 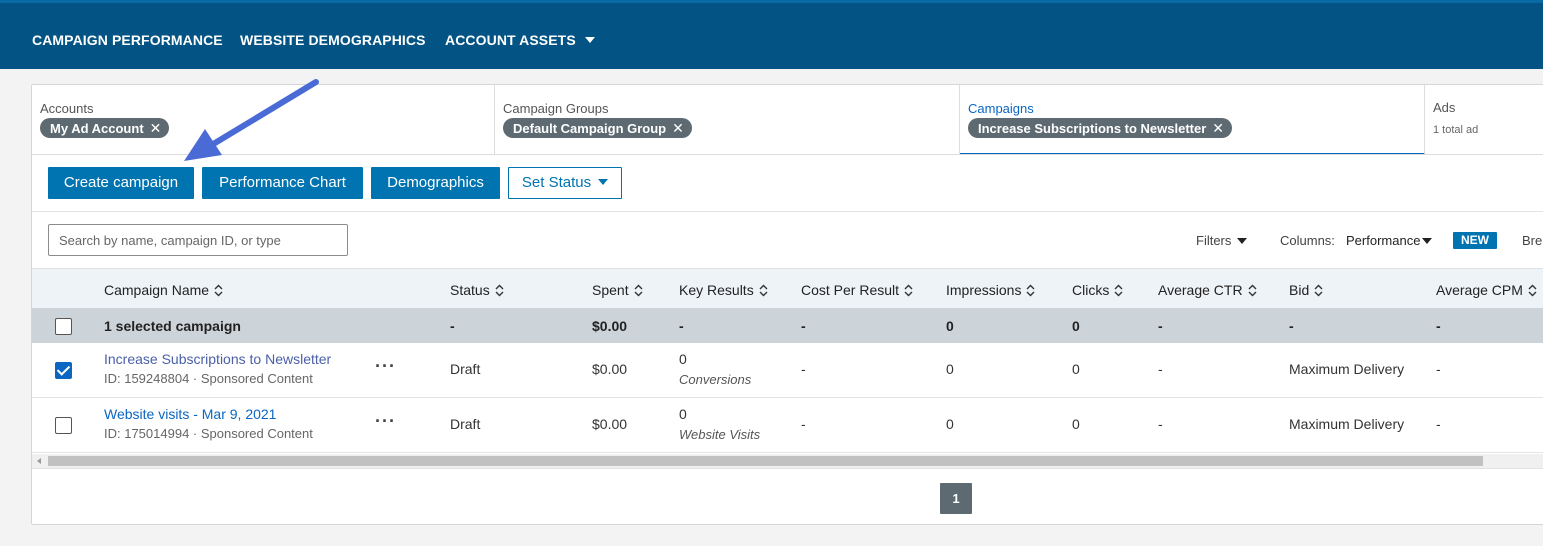 What do you see at coordinates (803, 369) in the screenshot?
I see `row-cost-per-result: -` at bounding box center [803, 369].